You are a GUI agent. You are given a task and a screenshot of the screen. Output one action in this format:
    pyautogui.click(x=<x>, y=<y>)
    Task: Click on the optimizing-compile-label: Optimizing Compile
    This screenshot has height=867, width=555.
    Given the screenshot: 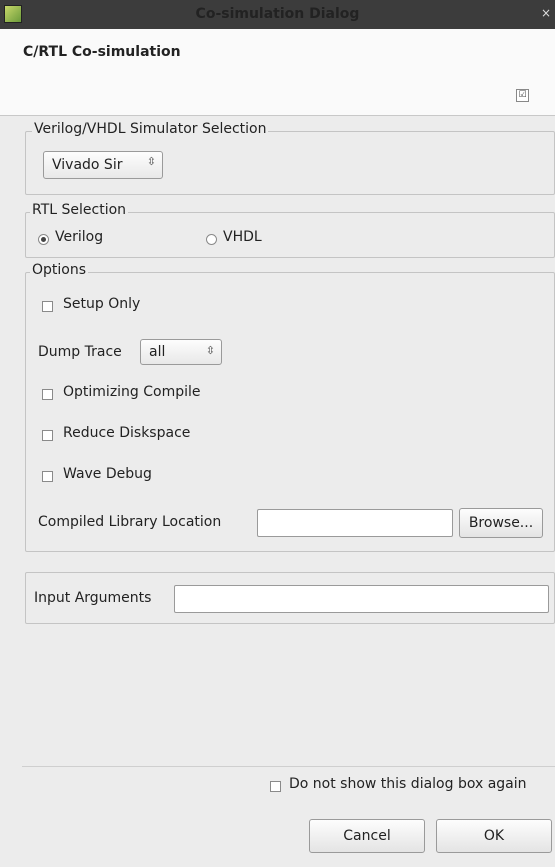 What is the action you would take?
    pyautogui.click(x=132, y=392)
    